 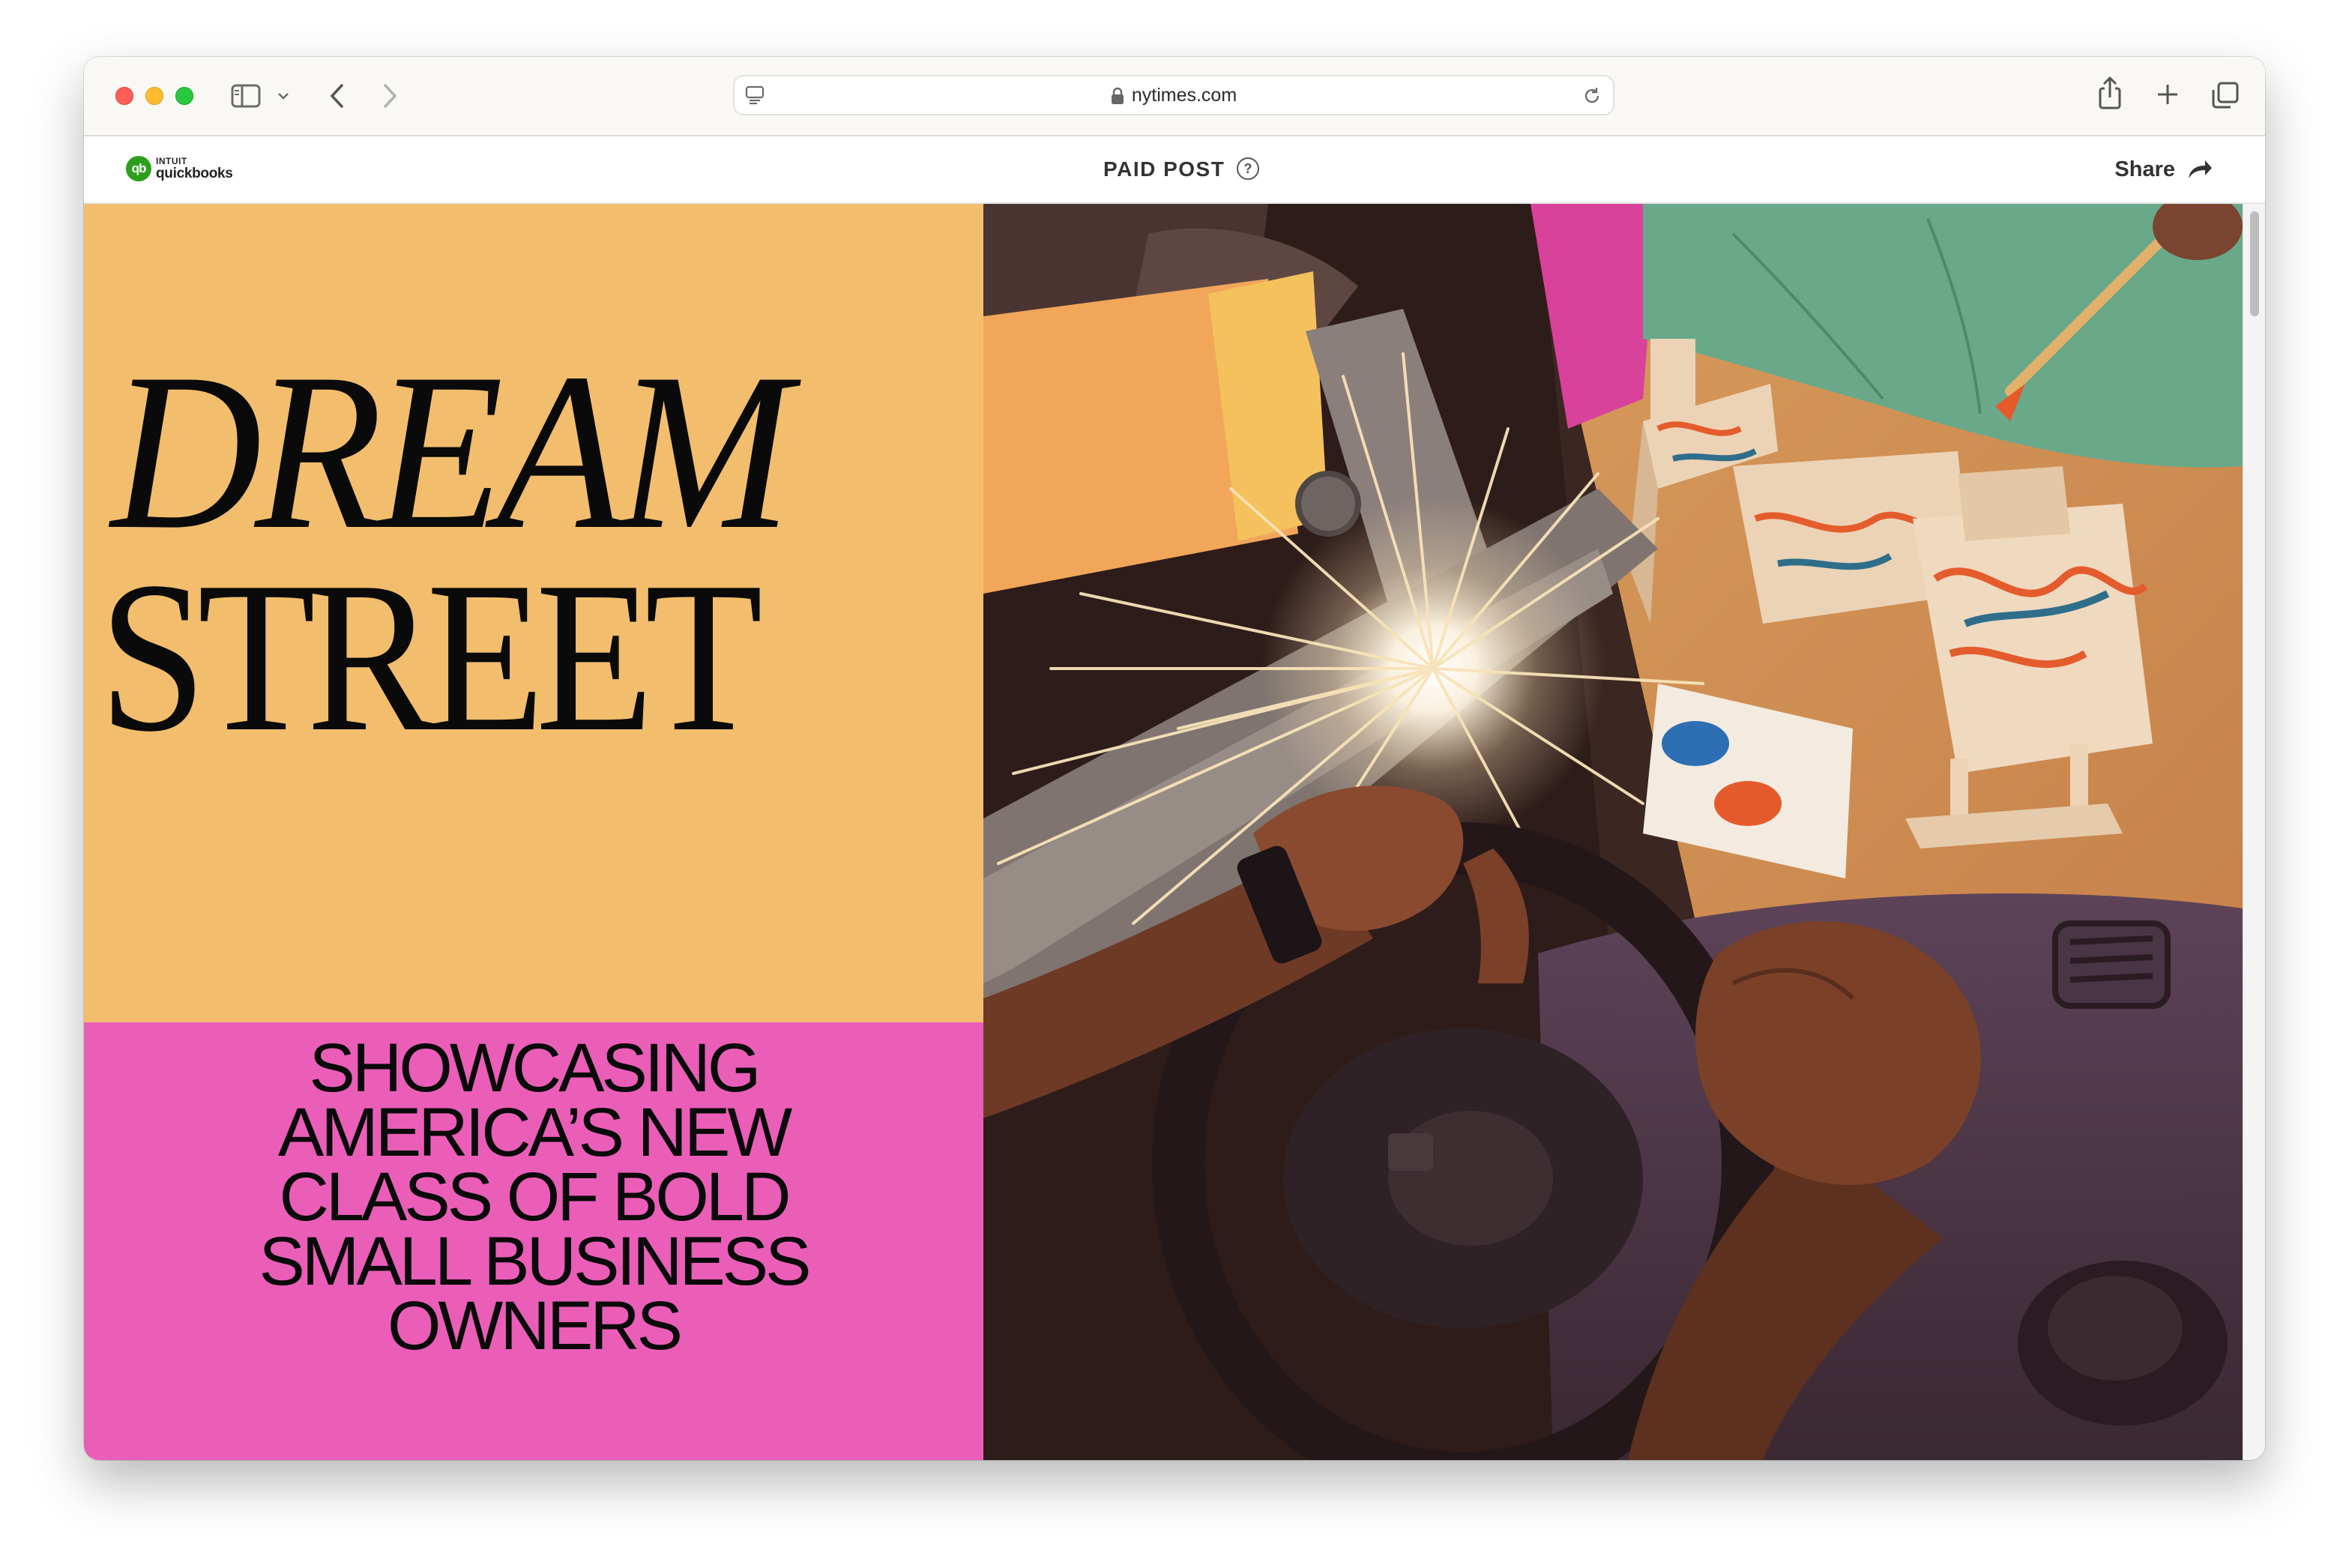 I want to click on help-icon: ?, so click(x=1248, y=168).